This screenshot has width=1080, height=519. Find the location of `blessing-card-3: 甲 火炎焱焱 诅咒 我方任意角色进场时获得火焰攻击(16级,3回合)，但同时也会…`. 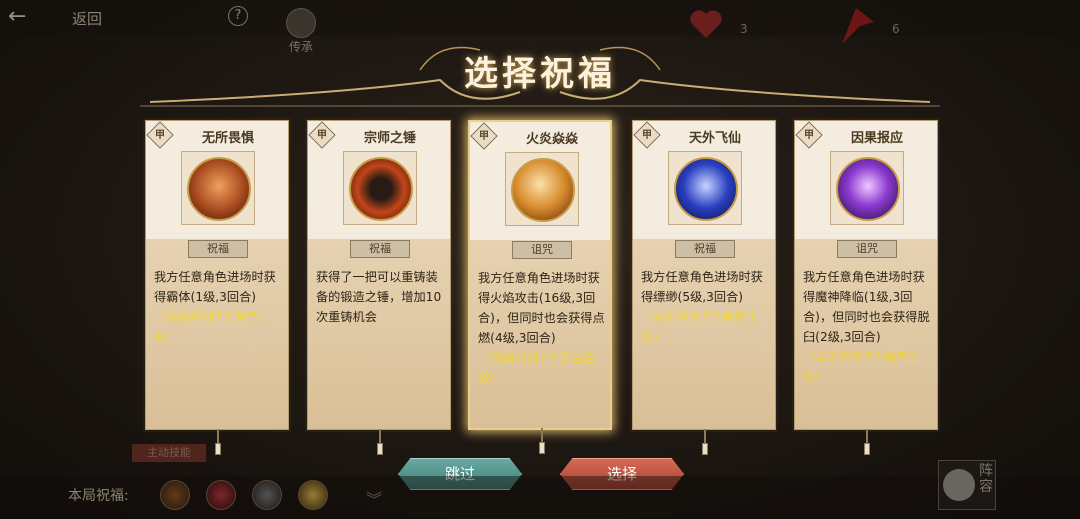

blessing-card-3: 甲 火炎焱焱 诅咒 我方任意角色进场时获得火焰攻击(16级,3回合)，但同时也会… is located at coordinates (540, 287).